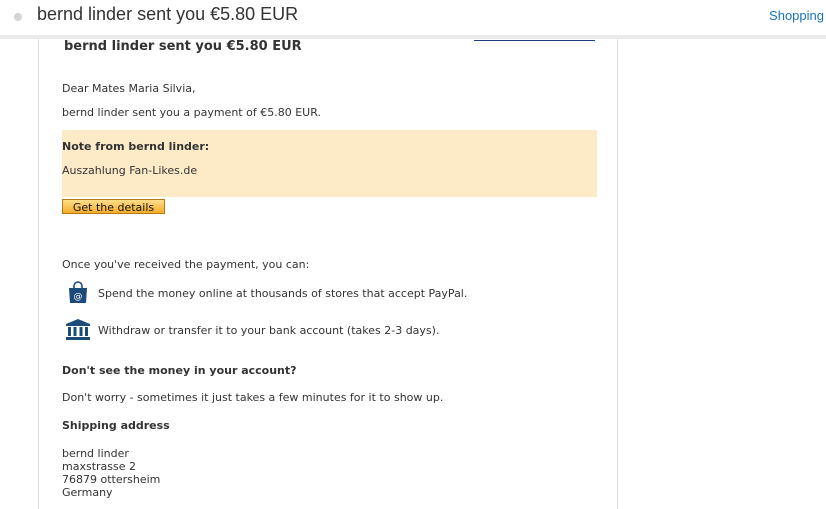 The height and width of the screenshot is (509, 826). Describe the element at coordinates (413, 17) in the screenshot. I see `message-header: bernd linder sent you €5.80 EUR Shopping` at that location.